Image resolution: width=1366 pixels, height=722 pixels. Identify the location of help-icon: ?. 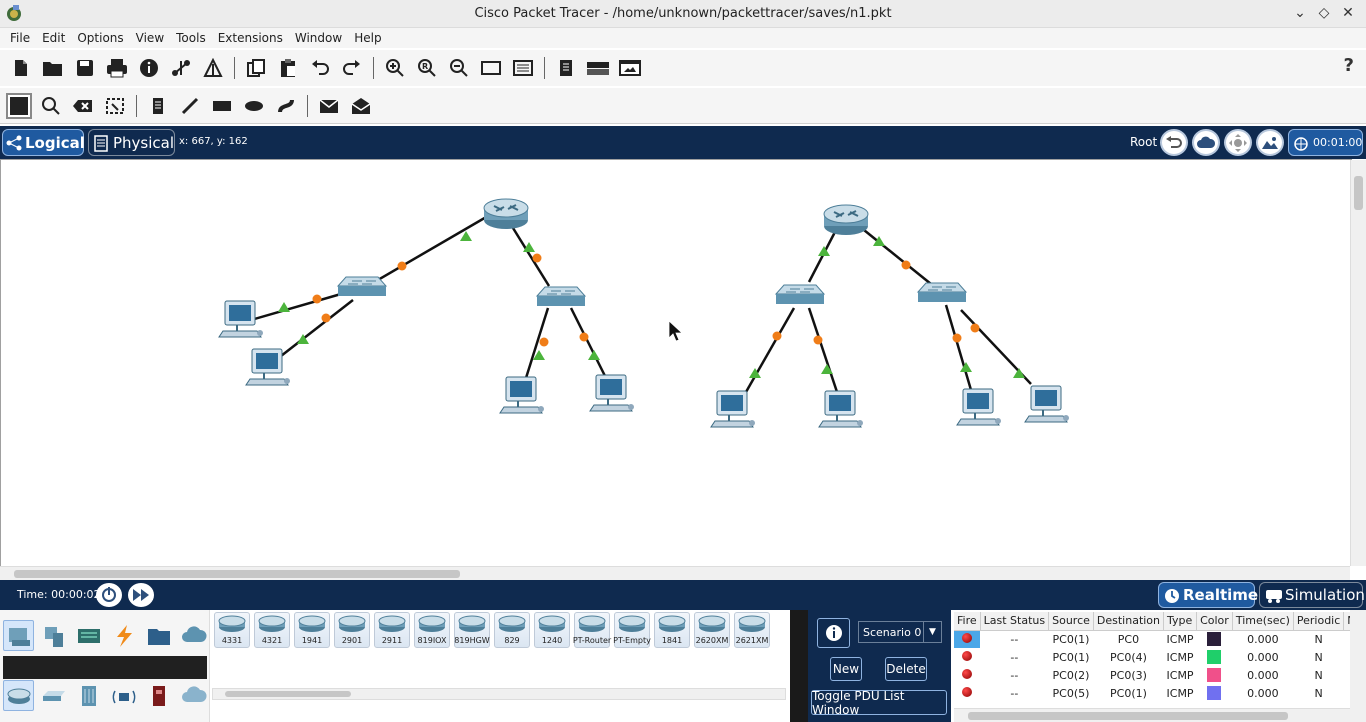
(1349, 65).